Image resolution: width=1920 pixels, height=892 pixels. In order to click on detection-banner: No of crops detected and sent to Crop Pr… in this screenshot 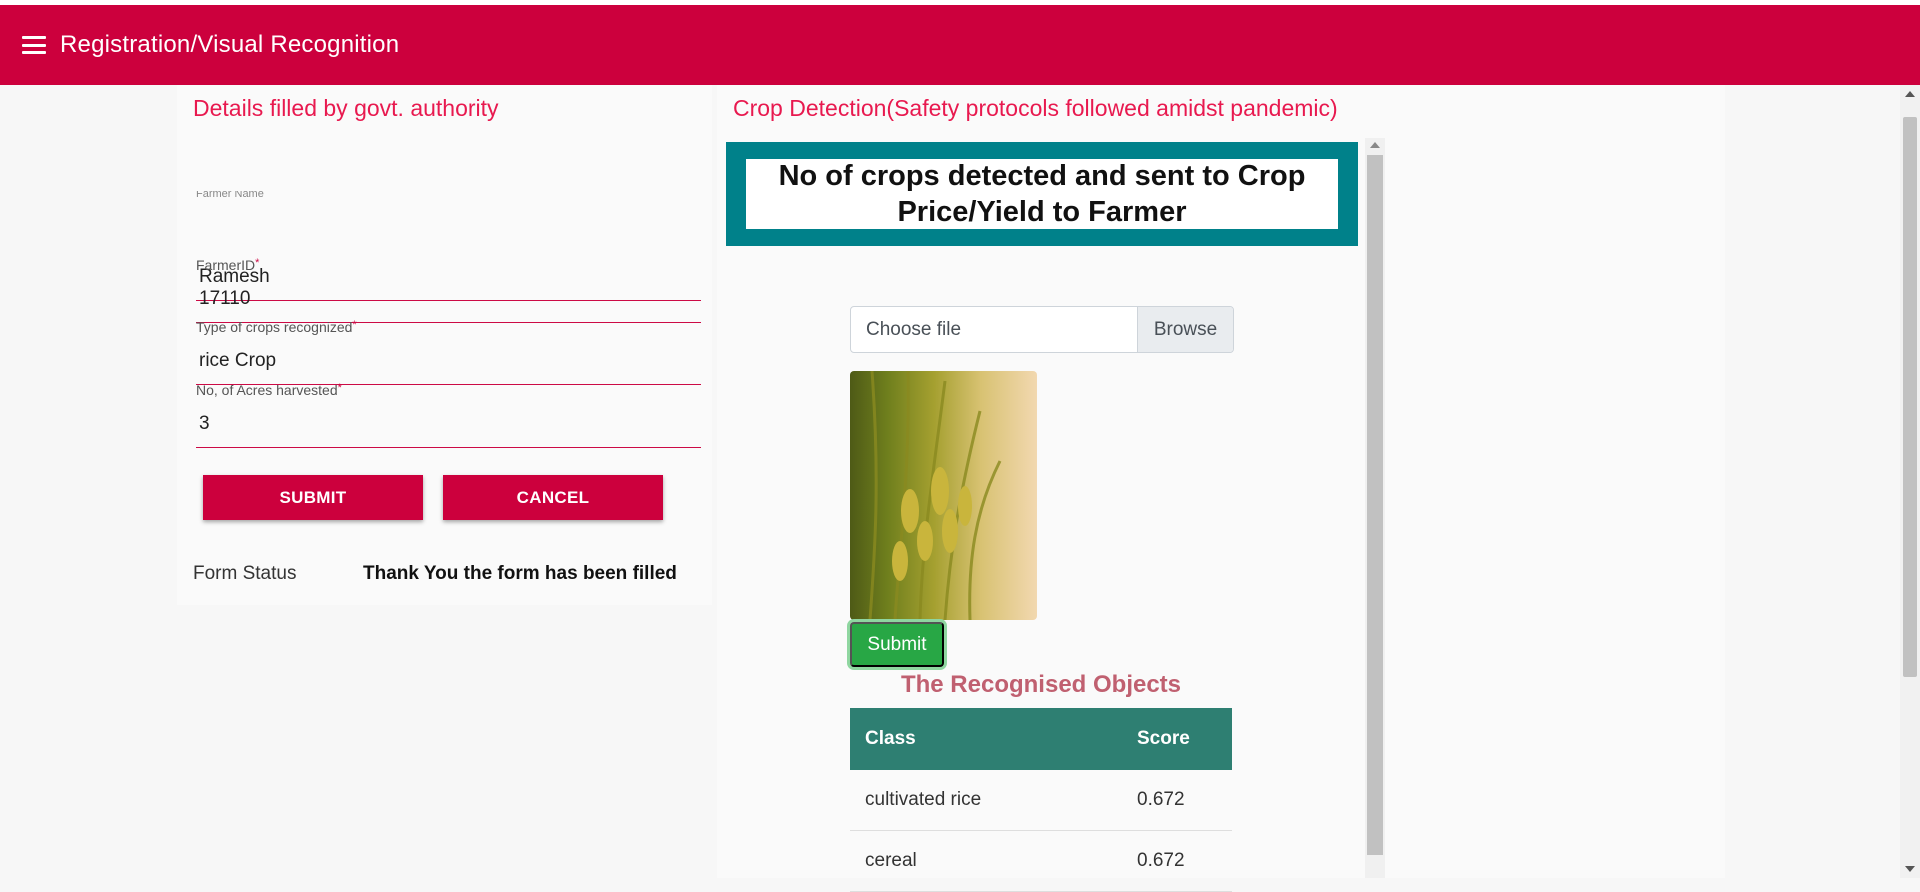, I will do `click(1042, 194)`.